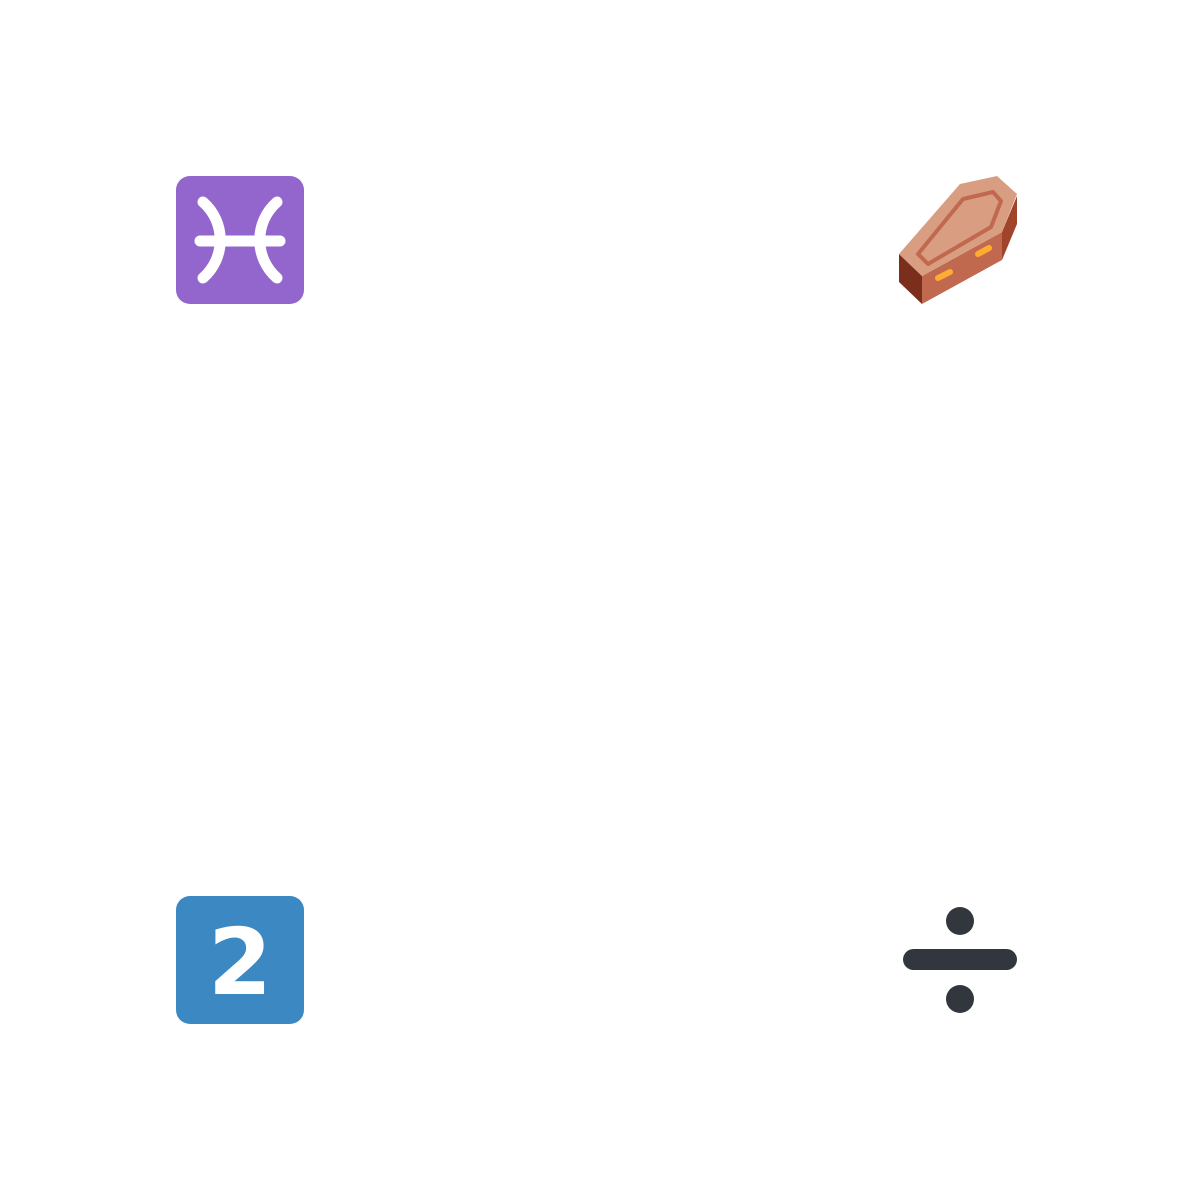 This screenshot has height=1200, width=1200. I want to click on division-bar, so click(960, 959).